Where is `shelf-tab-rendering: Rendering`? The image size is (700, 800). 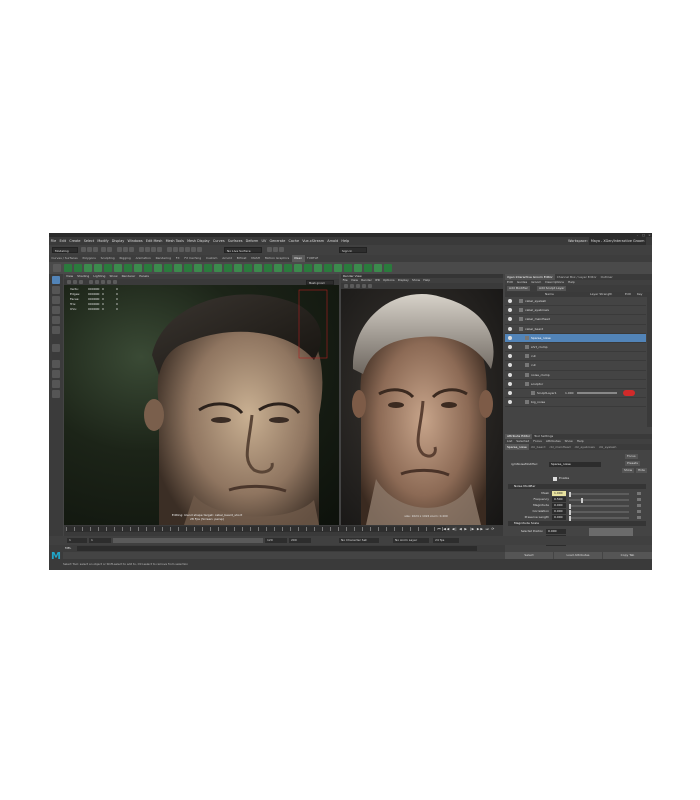 shelf-tab-rendering: Rendering is located at coordinates (163, 258).